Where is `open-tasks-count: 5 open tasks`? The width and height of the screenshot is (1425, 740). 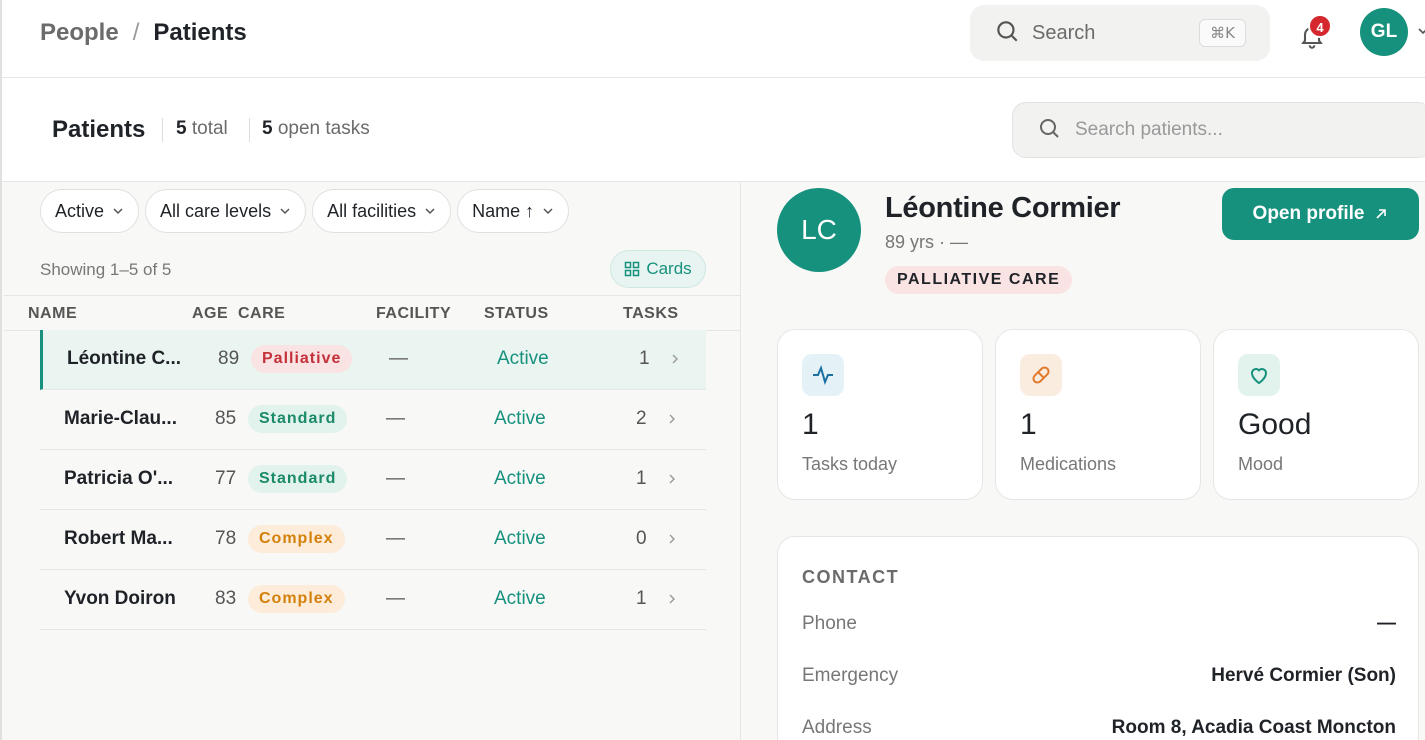
open-tasks-count: 5 open tasks is located at coordinates (316, 128).